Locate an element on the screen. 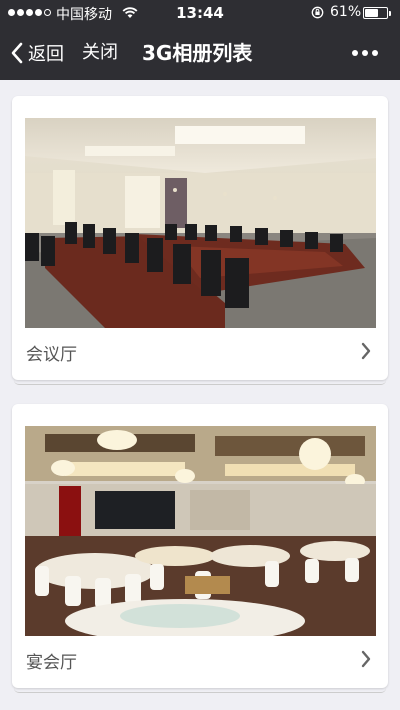 The height and width of the screenshot is (710, 400). back-button: 返回 is located at coordinates (37, 53).